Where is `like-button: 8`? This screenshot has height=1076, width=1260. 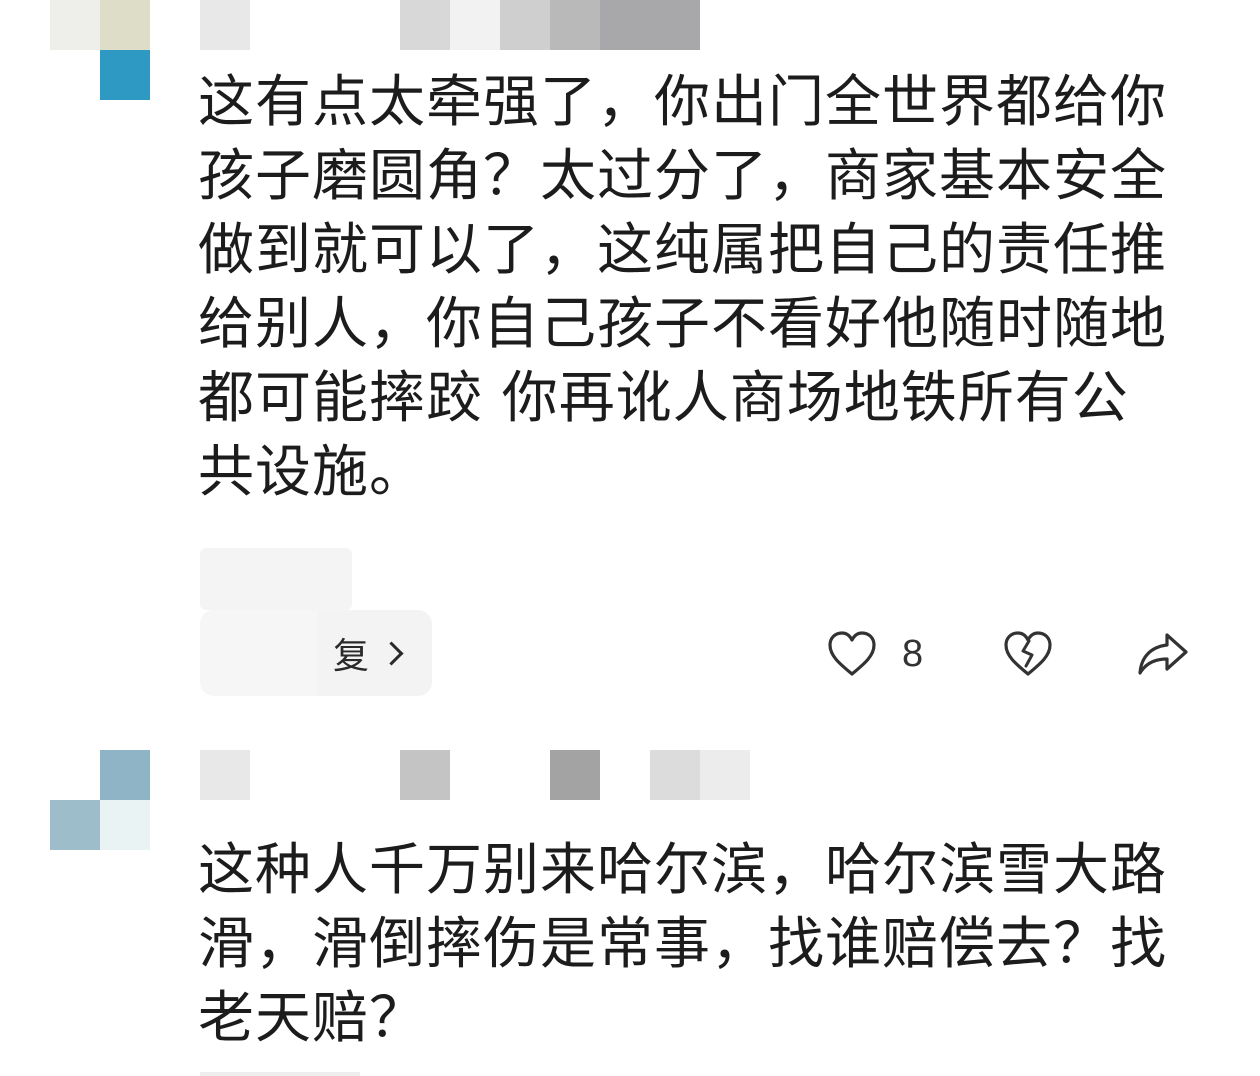 like-button: 8 is located at coordinates (874, 654).